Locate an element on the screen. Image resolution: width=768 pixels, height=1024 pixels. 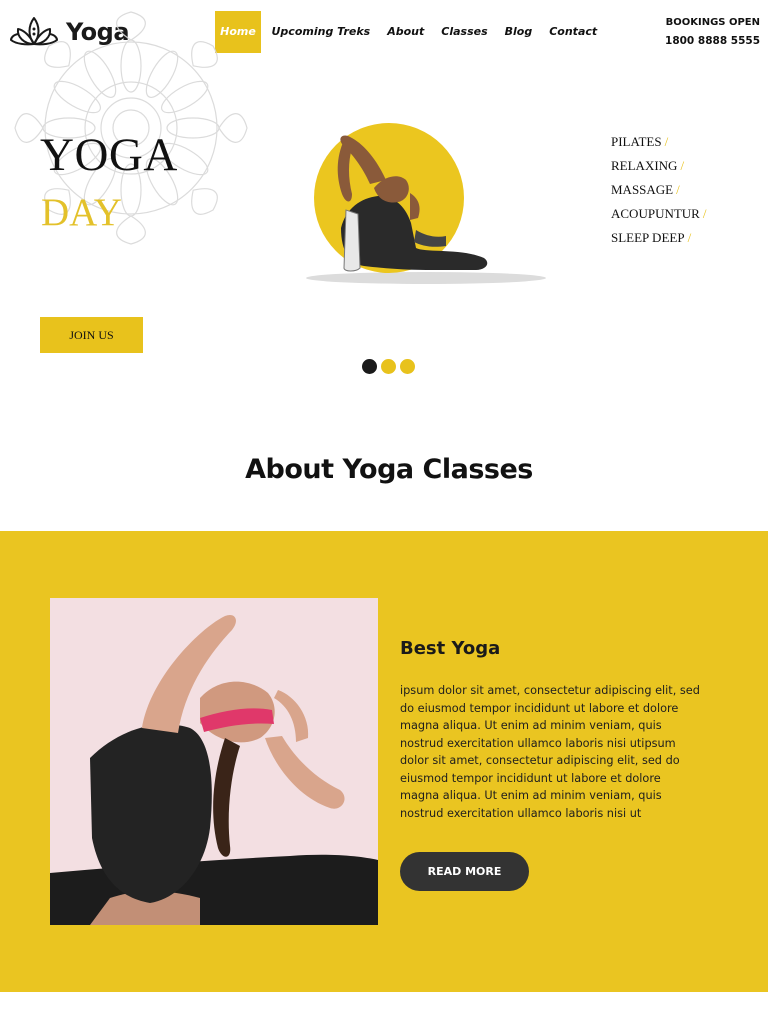
bookings-label: BOOKINGS OPEN is located at coordinates (712, 22).